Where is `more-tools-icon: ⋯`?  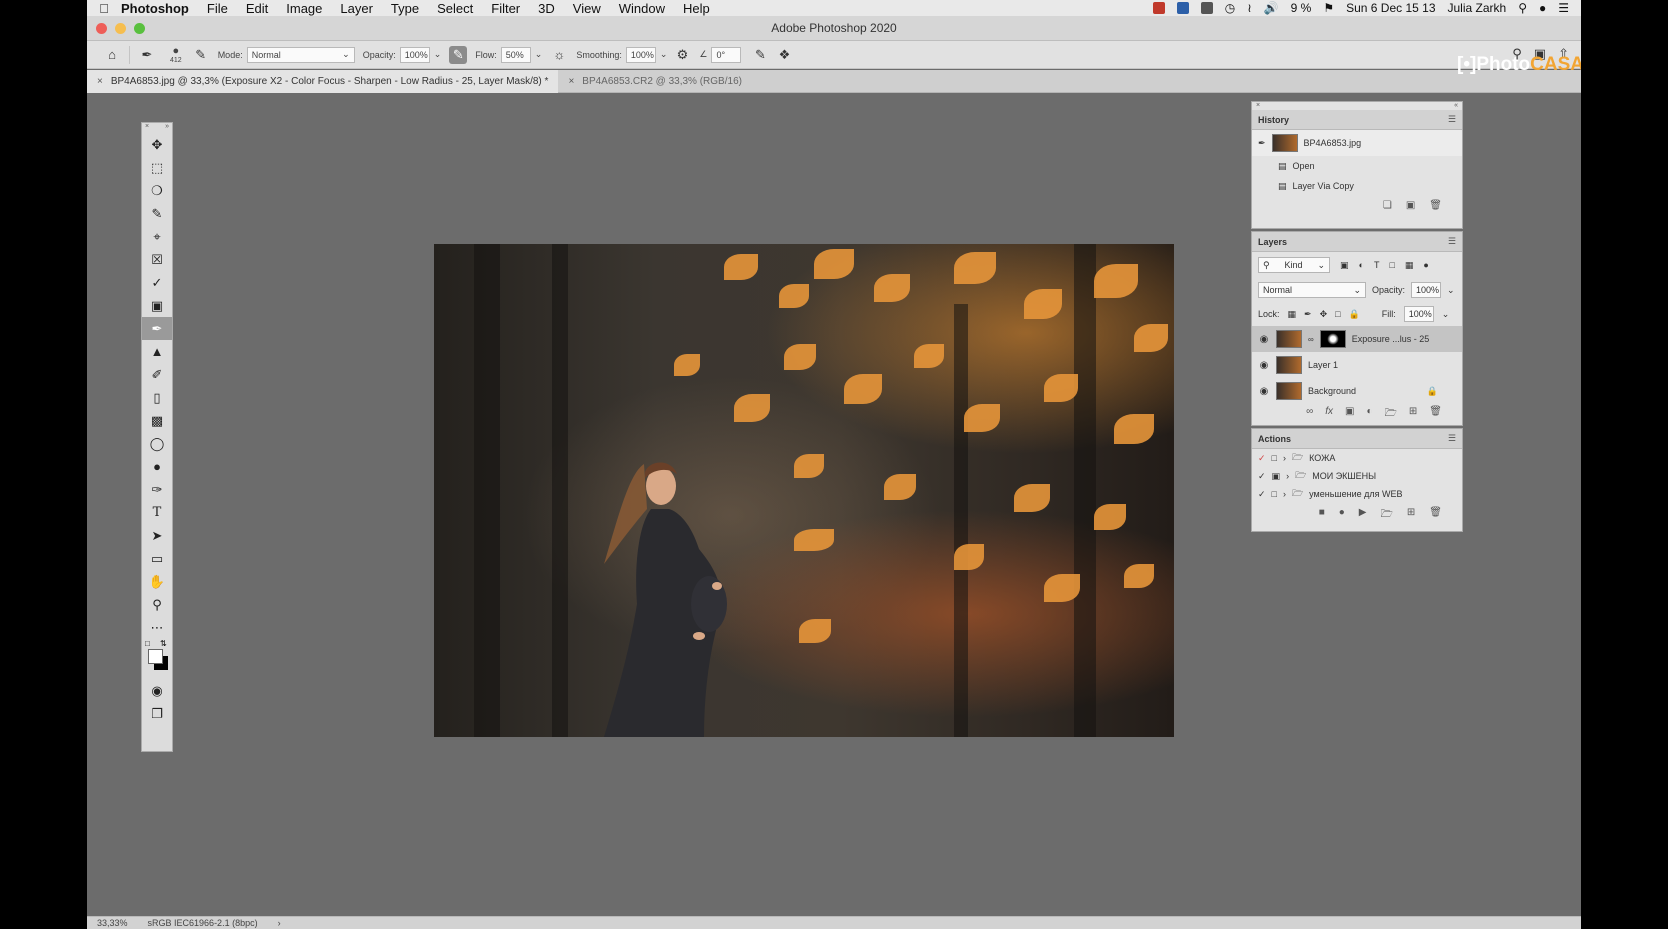 more-tools-icon: ⋯ is located at coordinates (157, 627).